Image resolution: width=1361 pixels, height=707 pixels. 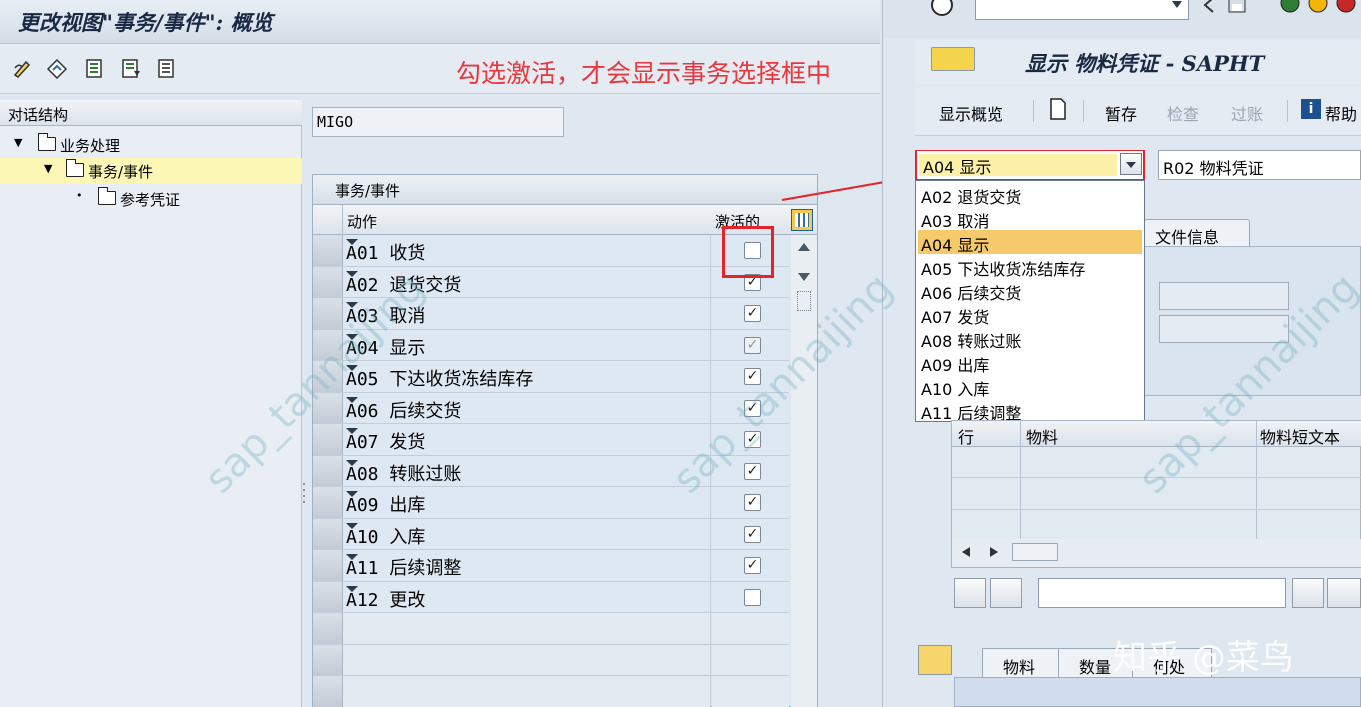 I want to click on action-cell: A06 后续交货, so click(x=527, y=407).